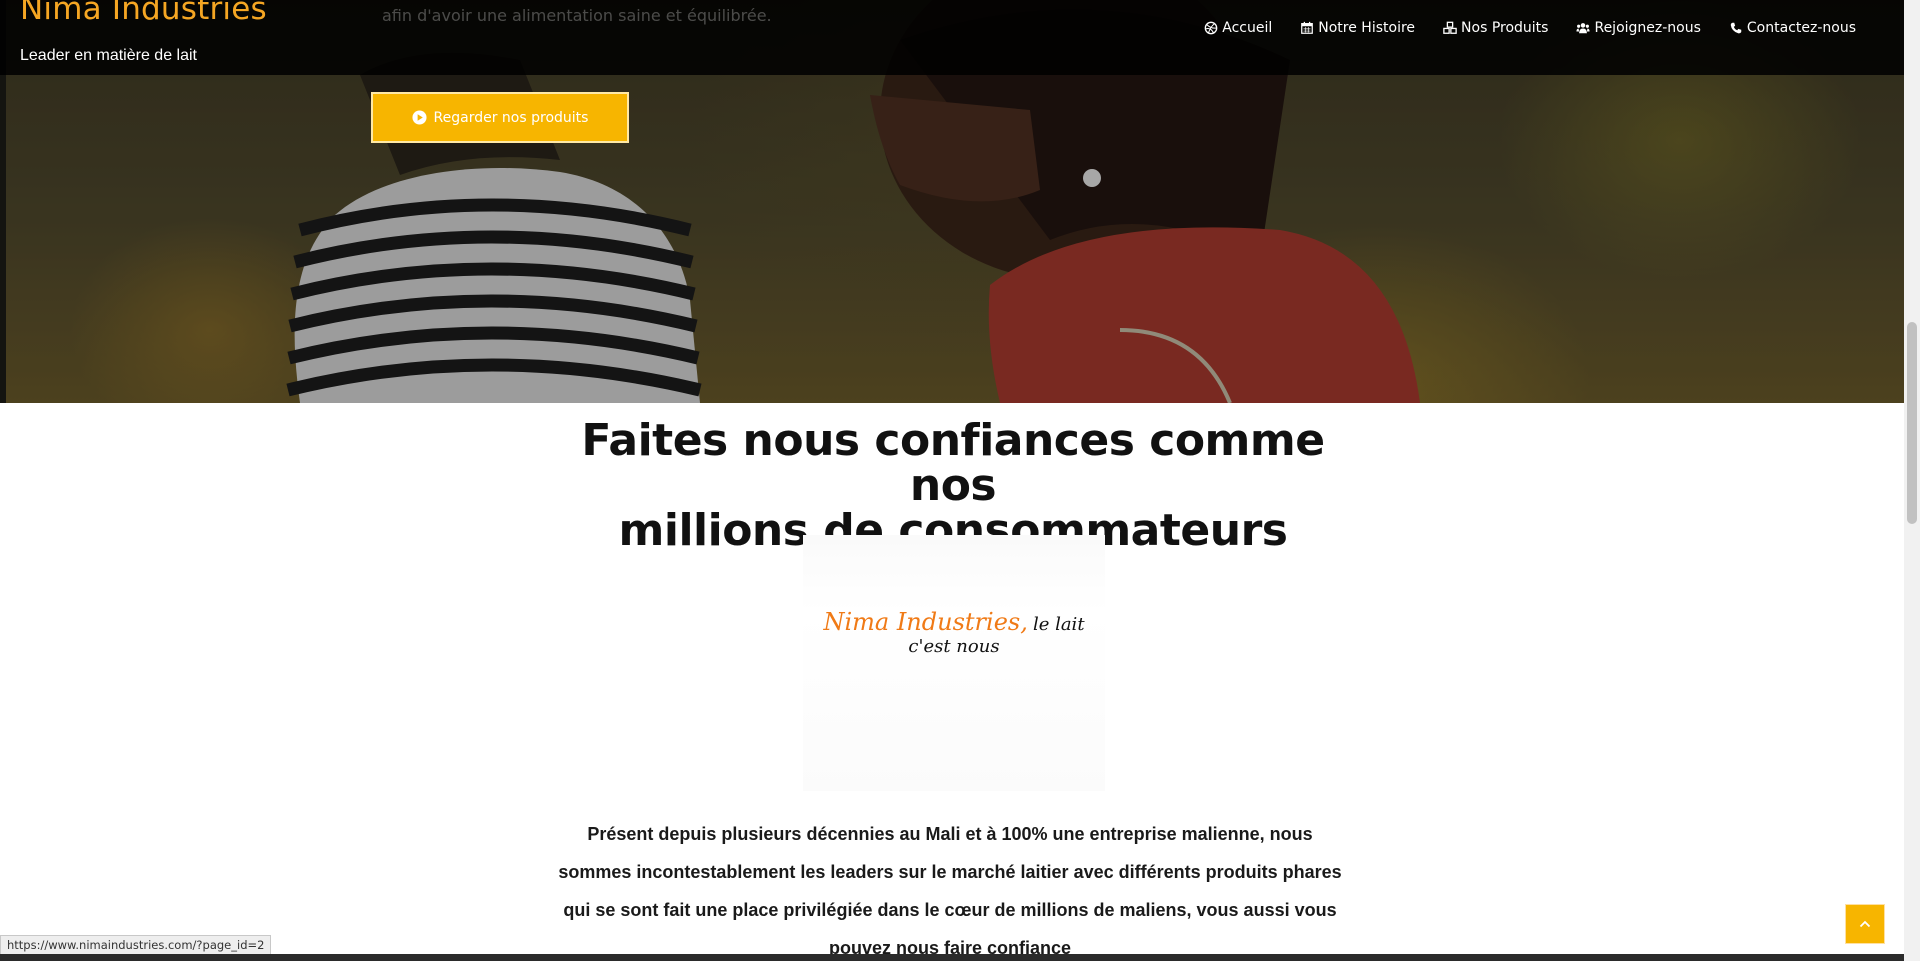  I want to click on brand-tagline: Leader en matière de lait, so click(108, 55).